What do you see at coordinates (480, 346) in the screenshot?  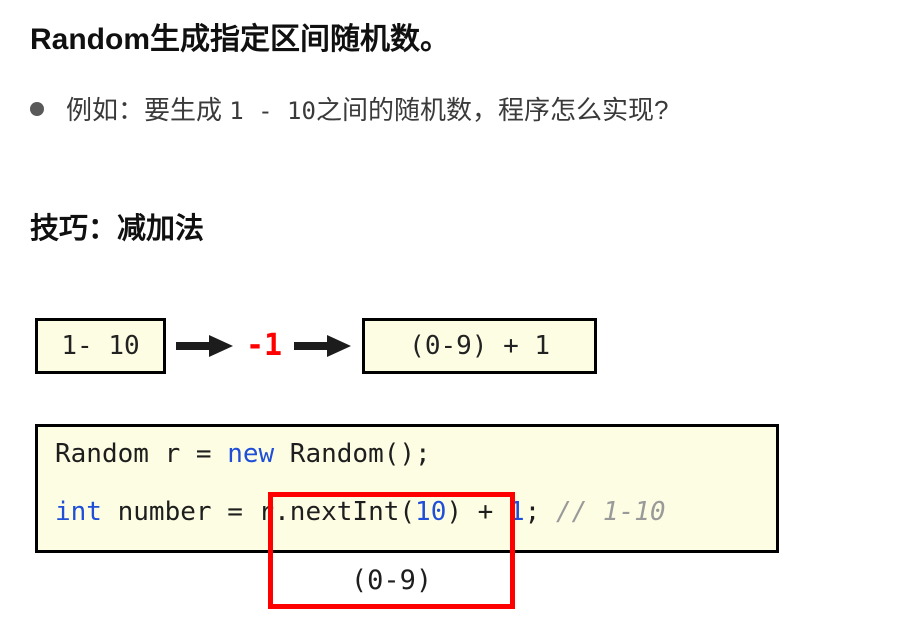 I see `flow-box-output-expression: (0-9) + 1` at bounding box center [480, 346].